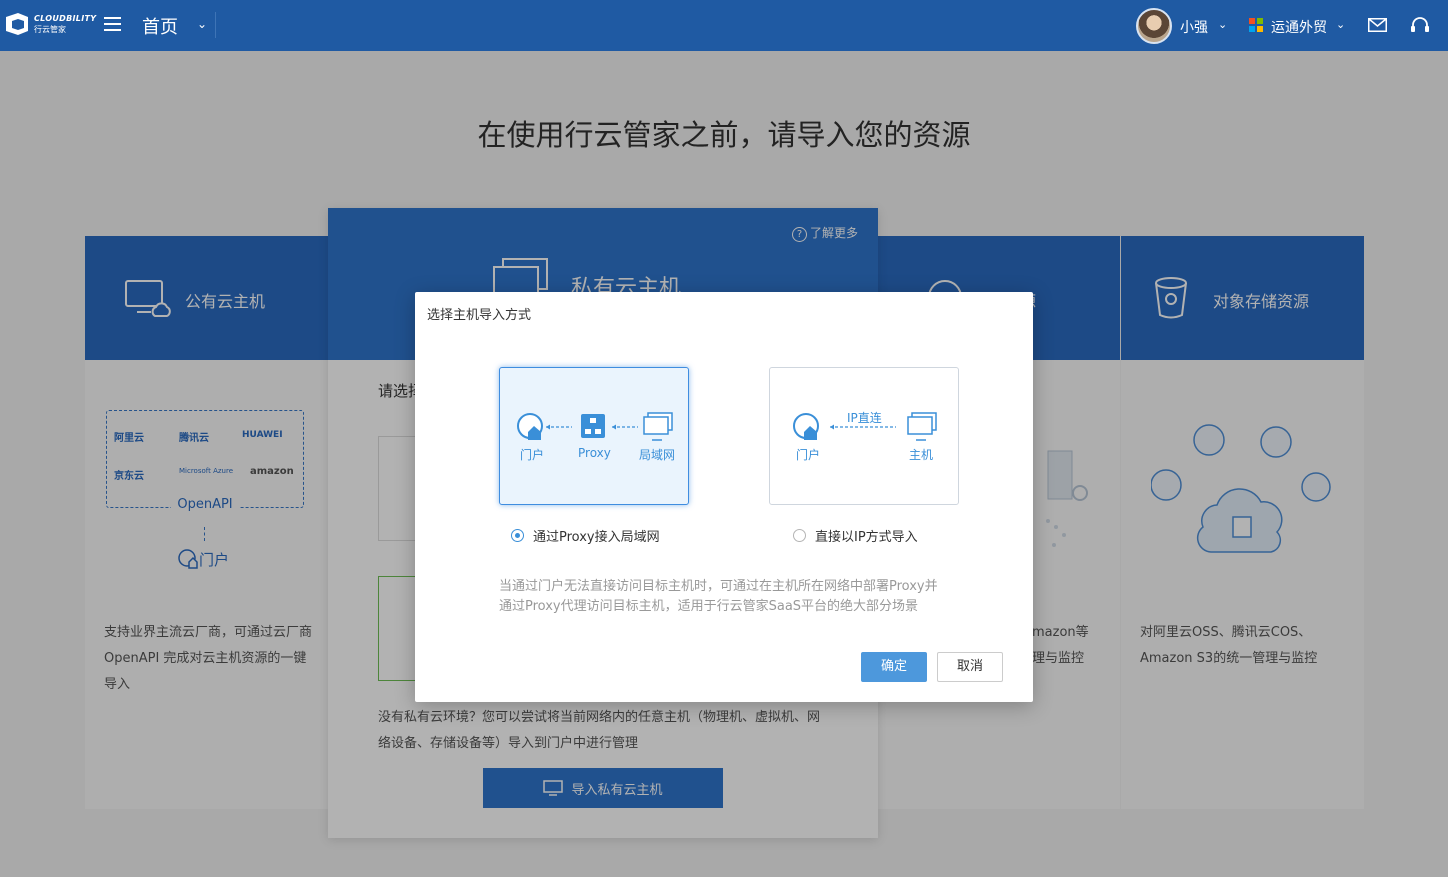  What do you see at coordinates (657, 455) in the screenshot?
I see `lan-label: 局域网` at bounding box center [657, 455].